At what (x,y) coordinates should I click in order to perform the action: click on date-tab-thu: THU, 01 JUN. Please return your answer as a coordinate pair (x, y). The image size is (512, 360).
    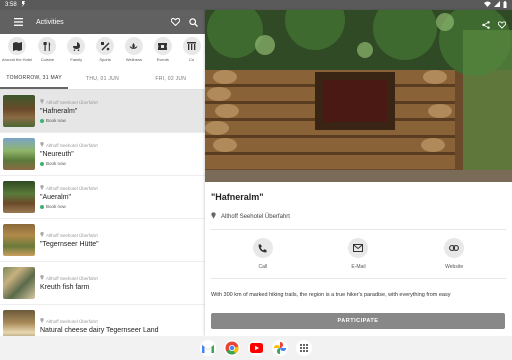
    Looking at the image, I should click on (102, 78).